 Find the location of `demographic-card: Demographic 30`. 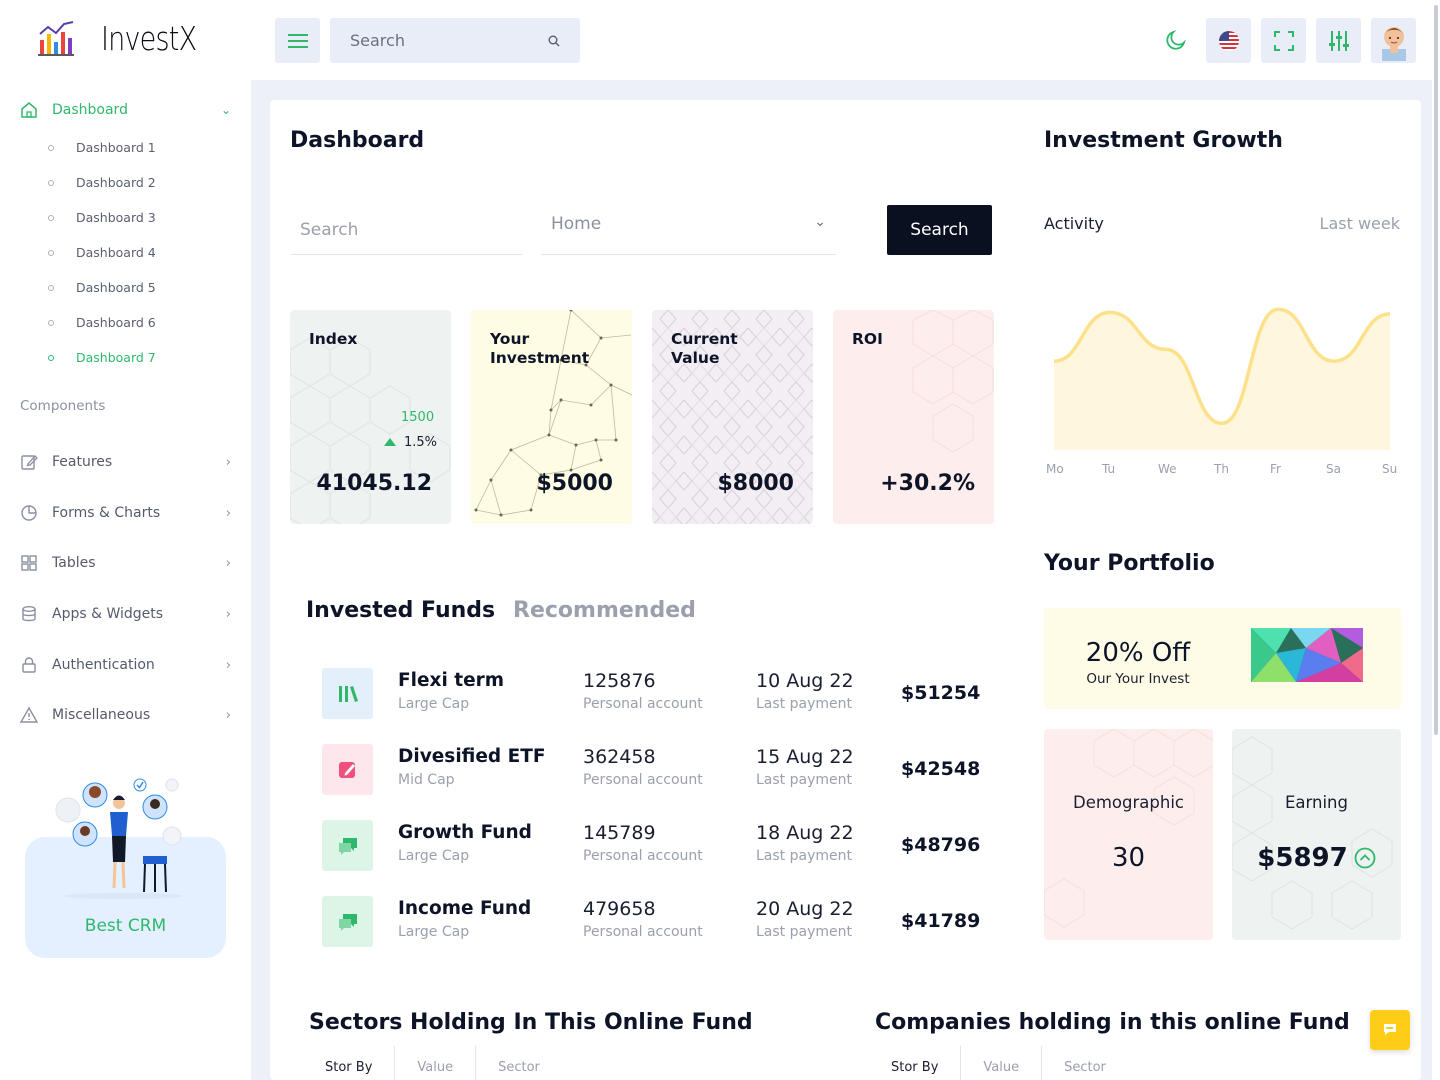

demographic-card: Demographic 30 is located at coordinates (1128, 834).